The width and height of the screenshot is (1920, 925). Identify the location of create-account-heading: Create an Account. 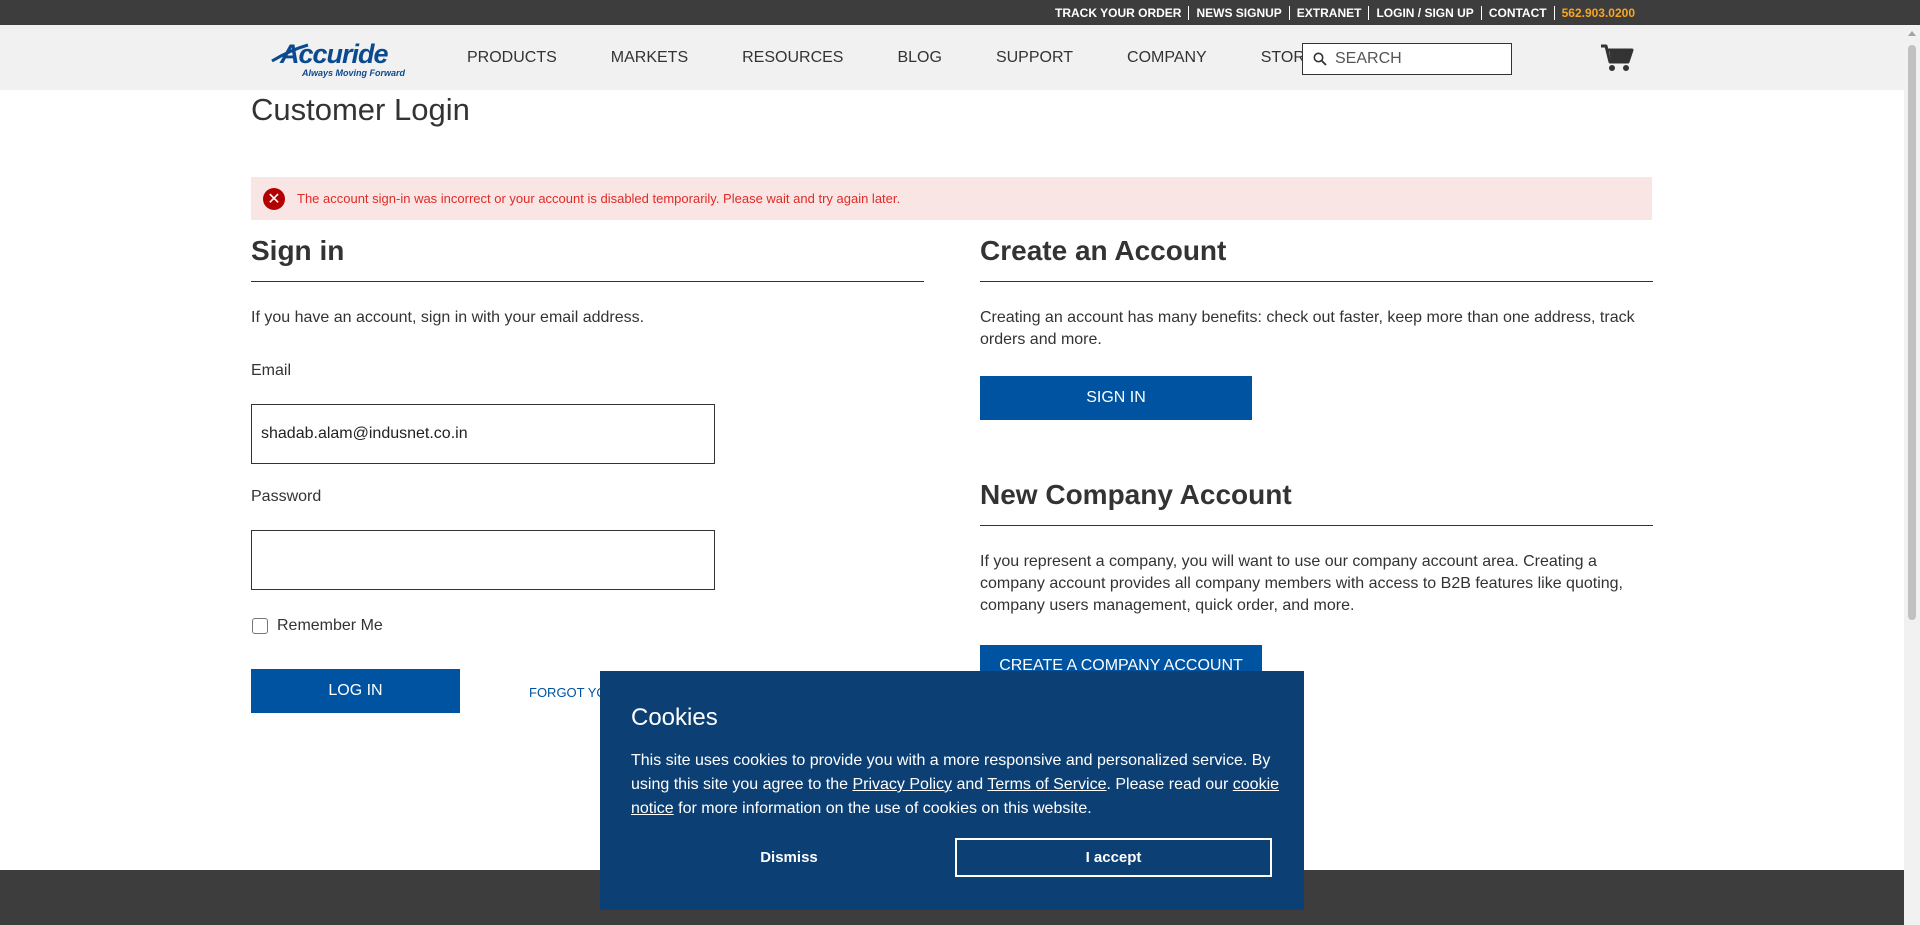
(1316, 258).